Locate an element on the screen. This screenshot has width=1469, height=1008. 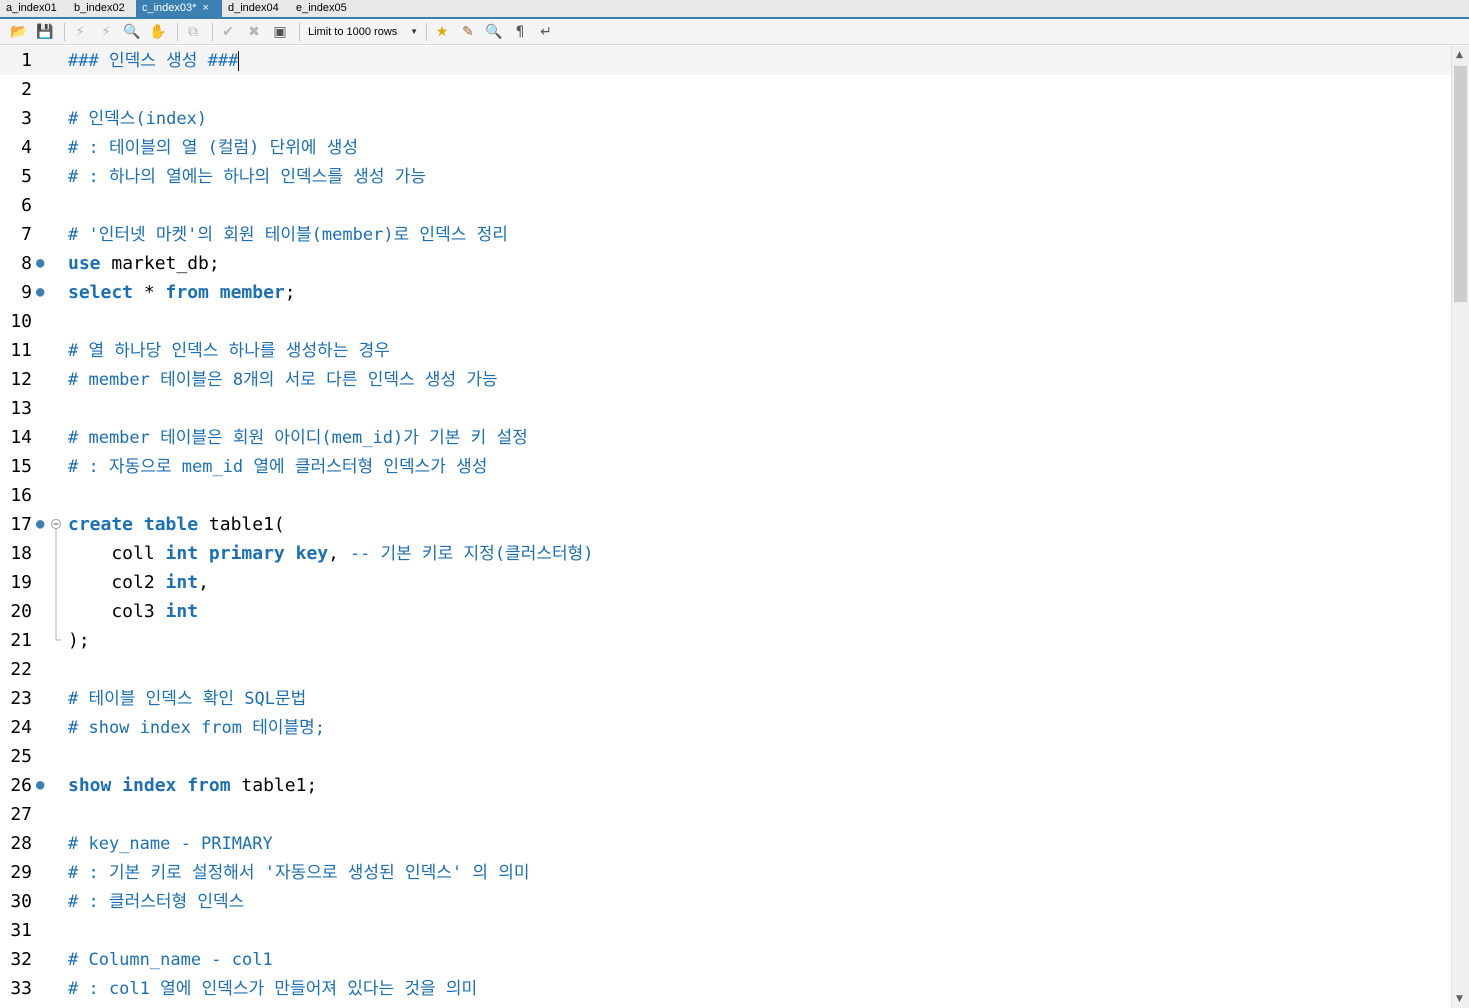
tab-2: c_index03* × is located at coordinates (179, 8).